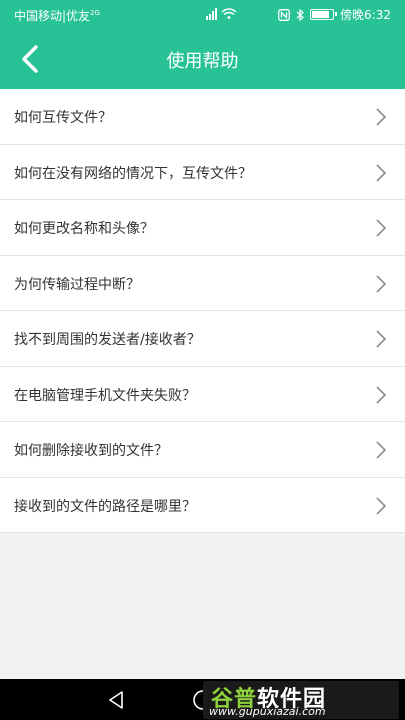 Image resolution: width=405 pixels, height=720 pixels. I want to click on help-item-label: 在电脑管理手机文件夹失败？, so click(105, 395).